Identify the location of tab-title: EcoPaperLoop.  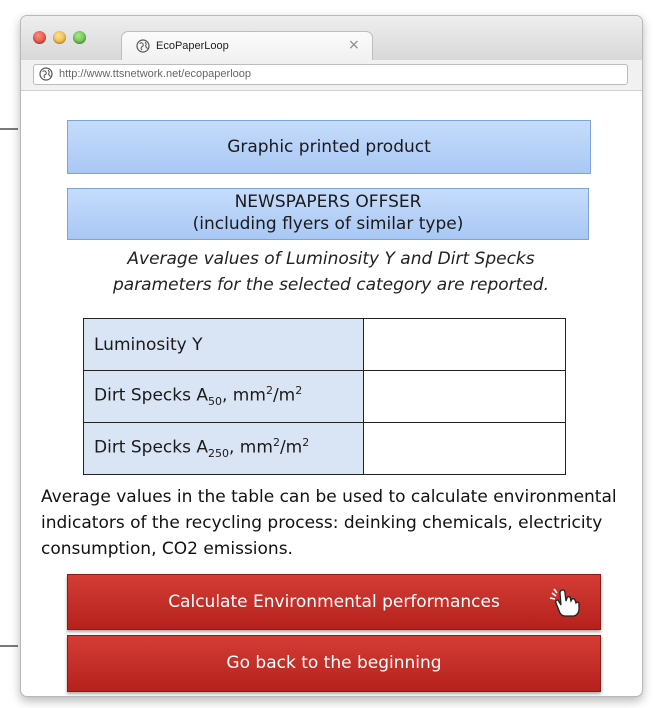
(192, 46).